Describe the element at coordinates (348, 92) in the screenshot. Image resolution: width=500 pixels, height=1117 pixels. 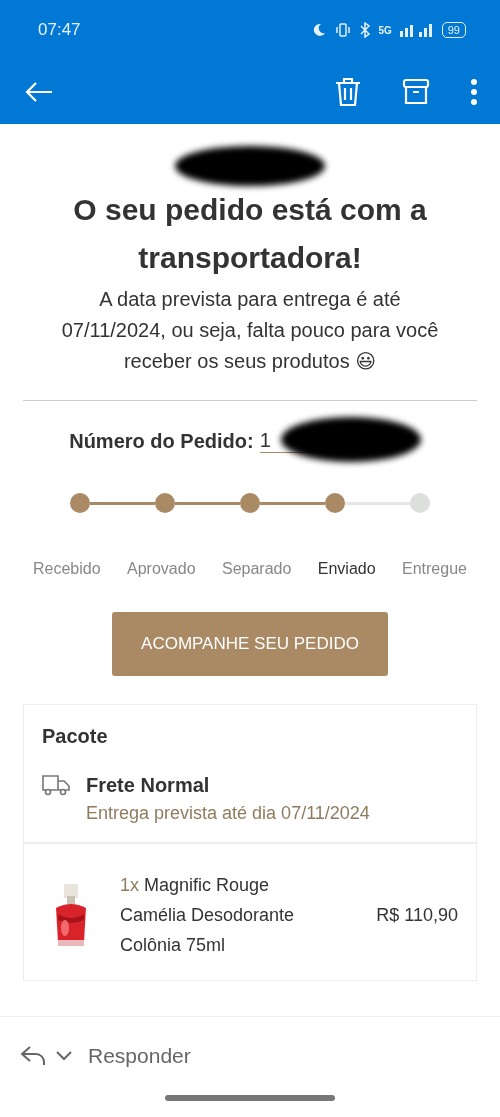
I see `delete-button` at that location.